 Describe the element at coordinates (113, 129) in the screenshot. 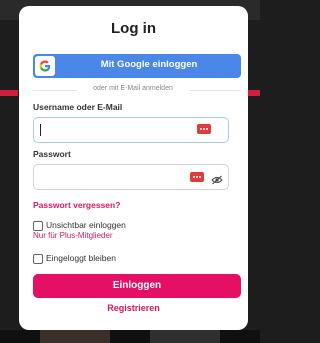

I see `username-input` at that location.